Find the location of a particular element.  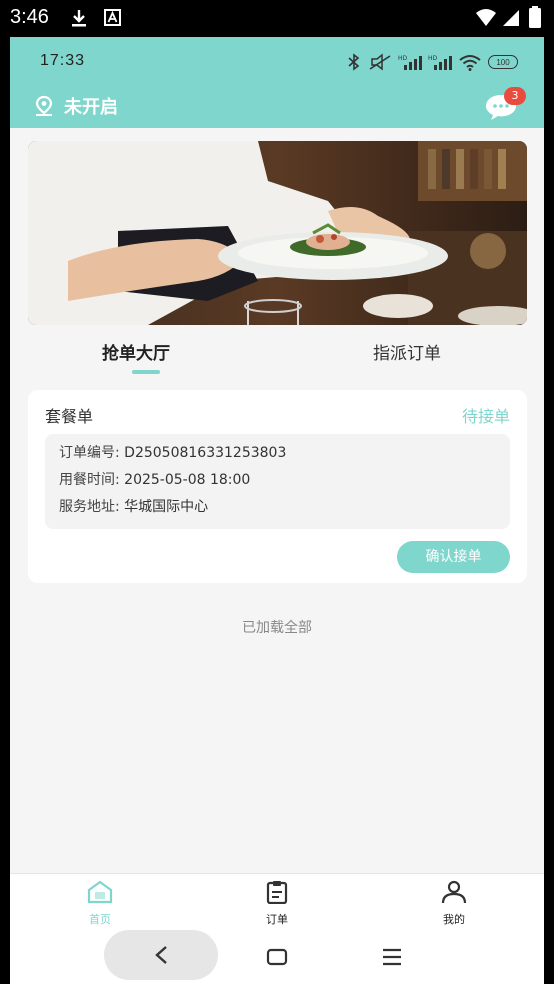

message-count-badge: 3 is located at coordinates (515, 96).